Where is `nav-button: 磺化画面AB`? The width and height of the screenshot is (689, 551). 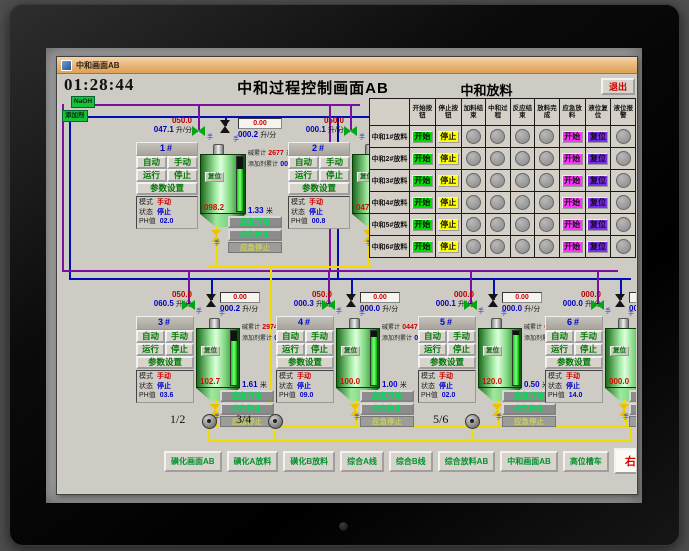
nav-button: 磺化画面AB is located at coordinates (193, 461).